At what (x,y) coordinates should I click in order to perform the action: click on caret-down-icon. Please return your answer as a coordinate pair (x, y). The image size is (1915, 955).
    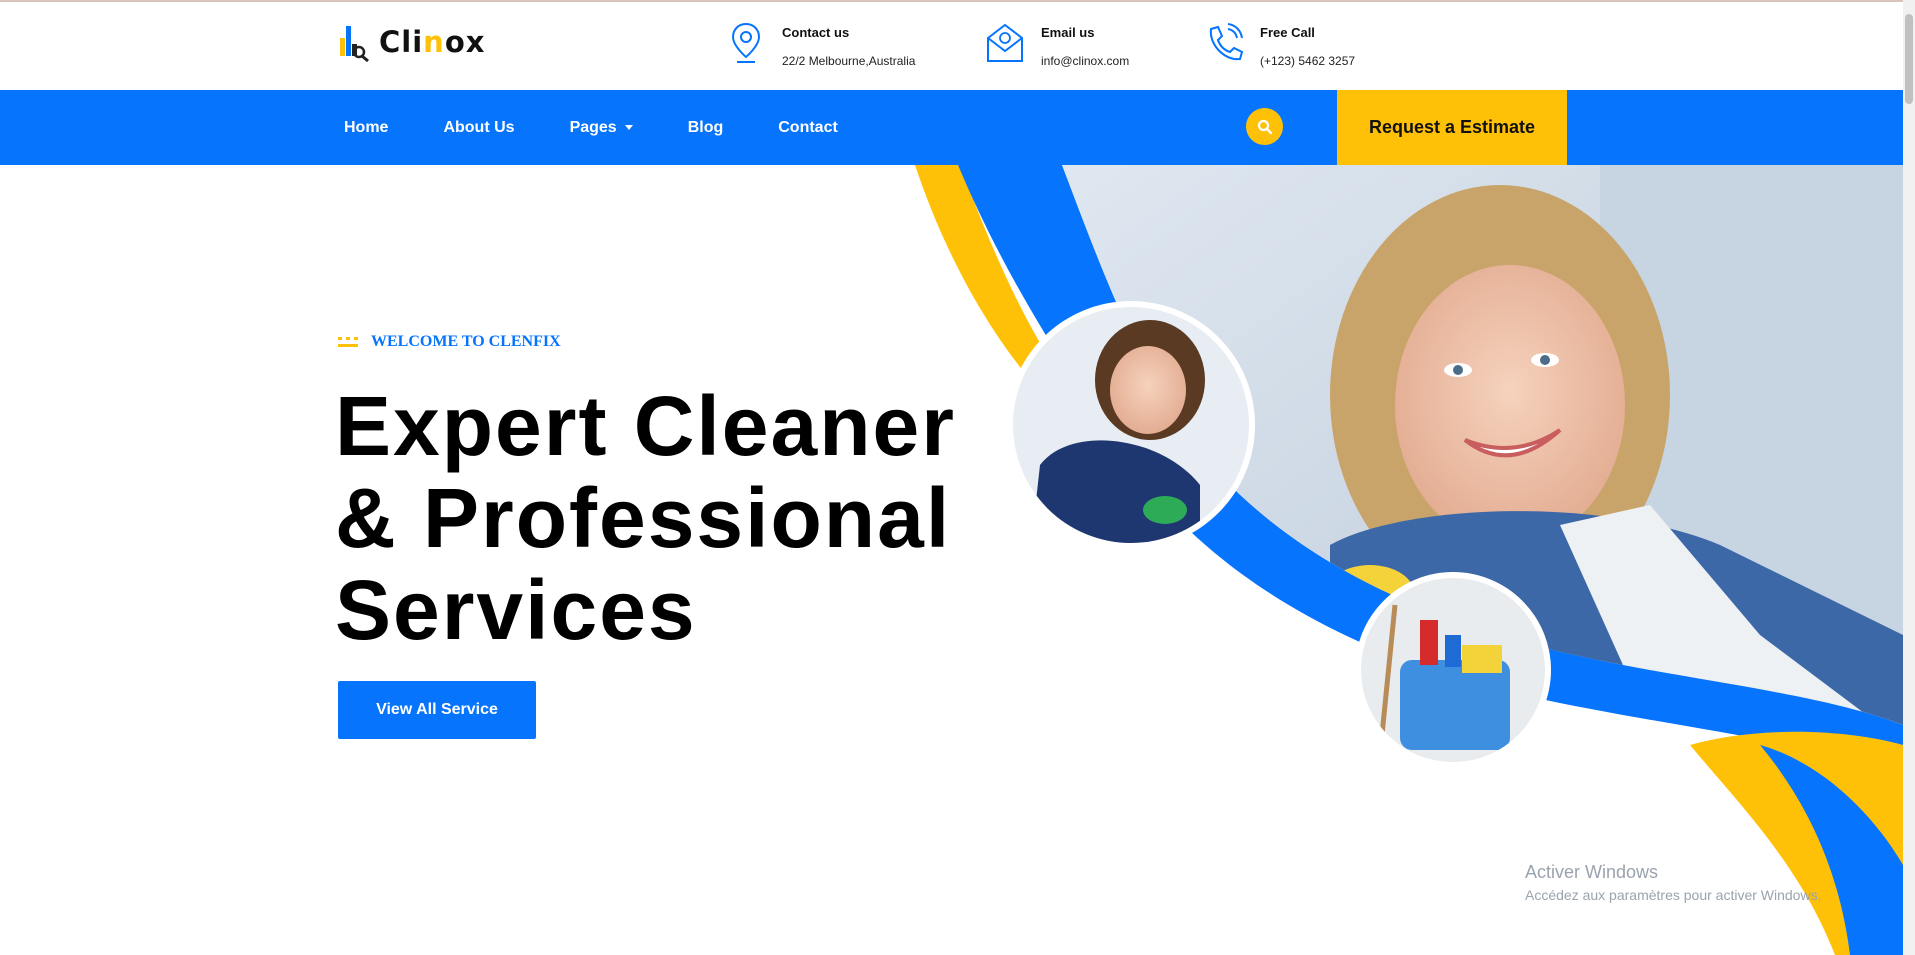
    Looking at the image, I should click on (628, 127).